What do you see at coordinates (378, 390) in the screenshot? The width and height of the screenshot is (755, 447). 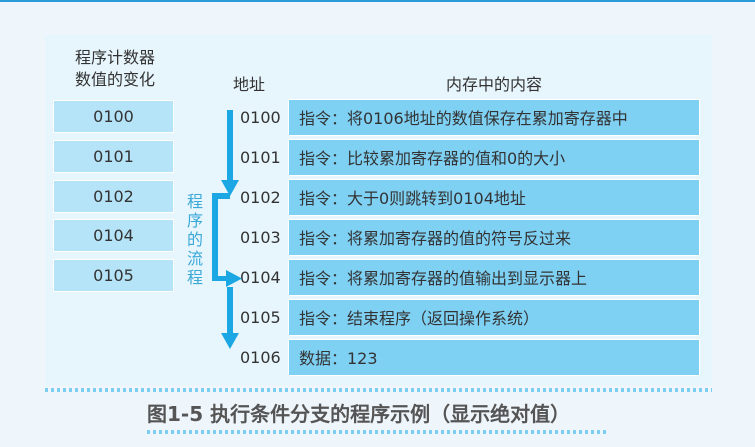 I see `wavy-divider` at bounding box center [378, 390].